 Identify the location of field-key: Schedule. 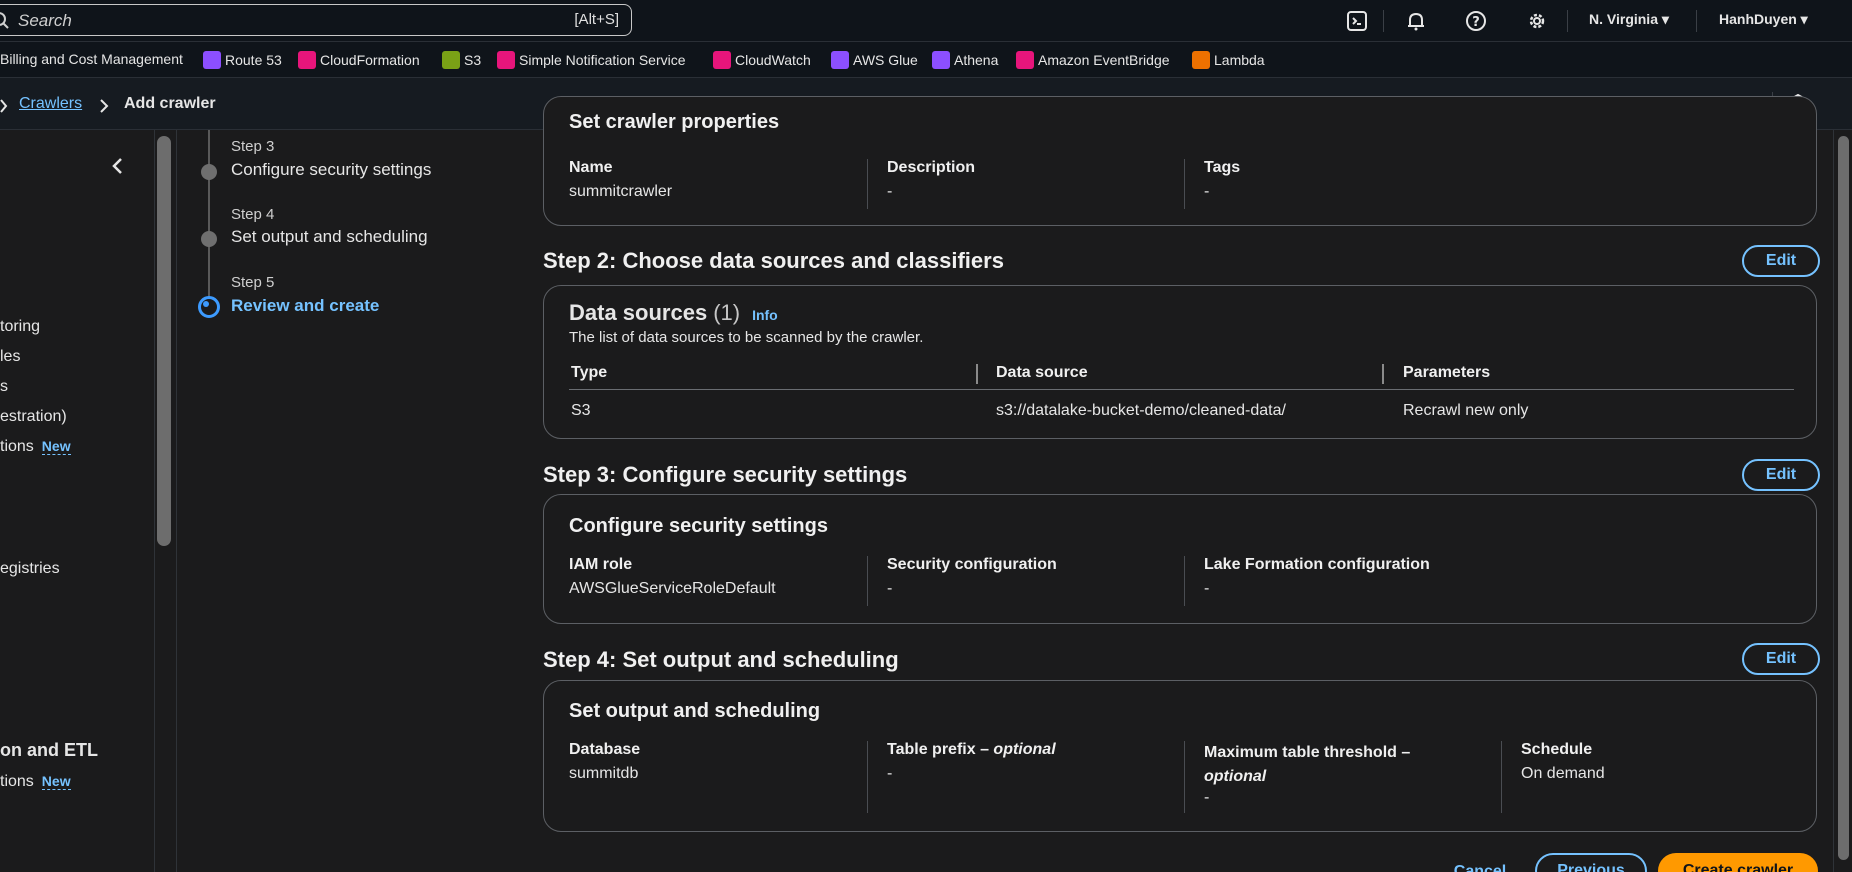
(1557, 749).